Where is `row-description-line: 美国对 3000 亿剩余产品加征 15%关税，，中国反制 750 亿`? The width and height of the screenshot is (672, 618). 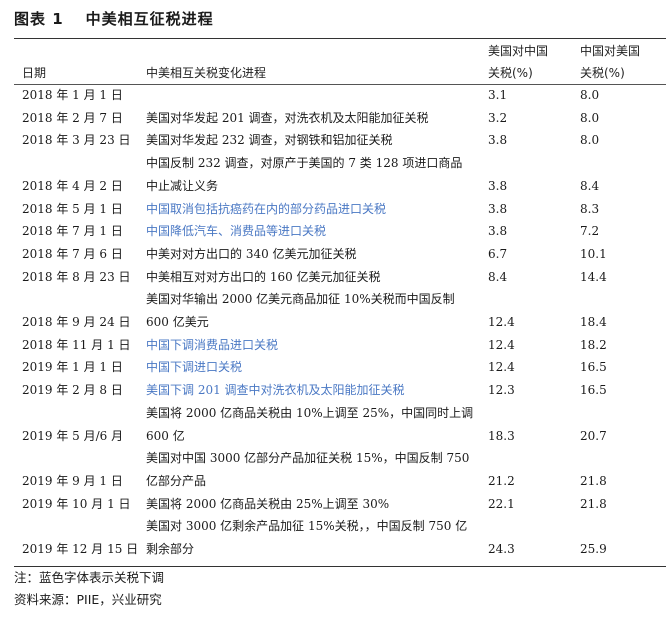
row-description-line: 美国对 3000 亿剩余产品加征 15%关税，，中国反制 750 亿 is located at coordinates (307, 526).